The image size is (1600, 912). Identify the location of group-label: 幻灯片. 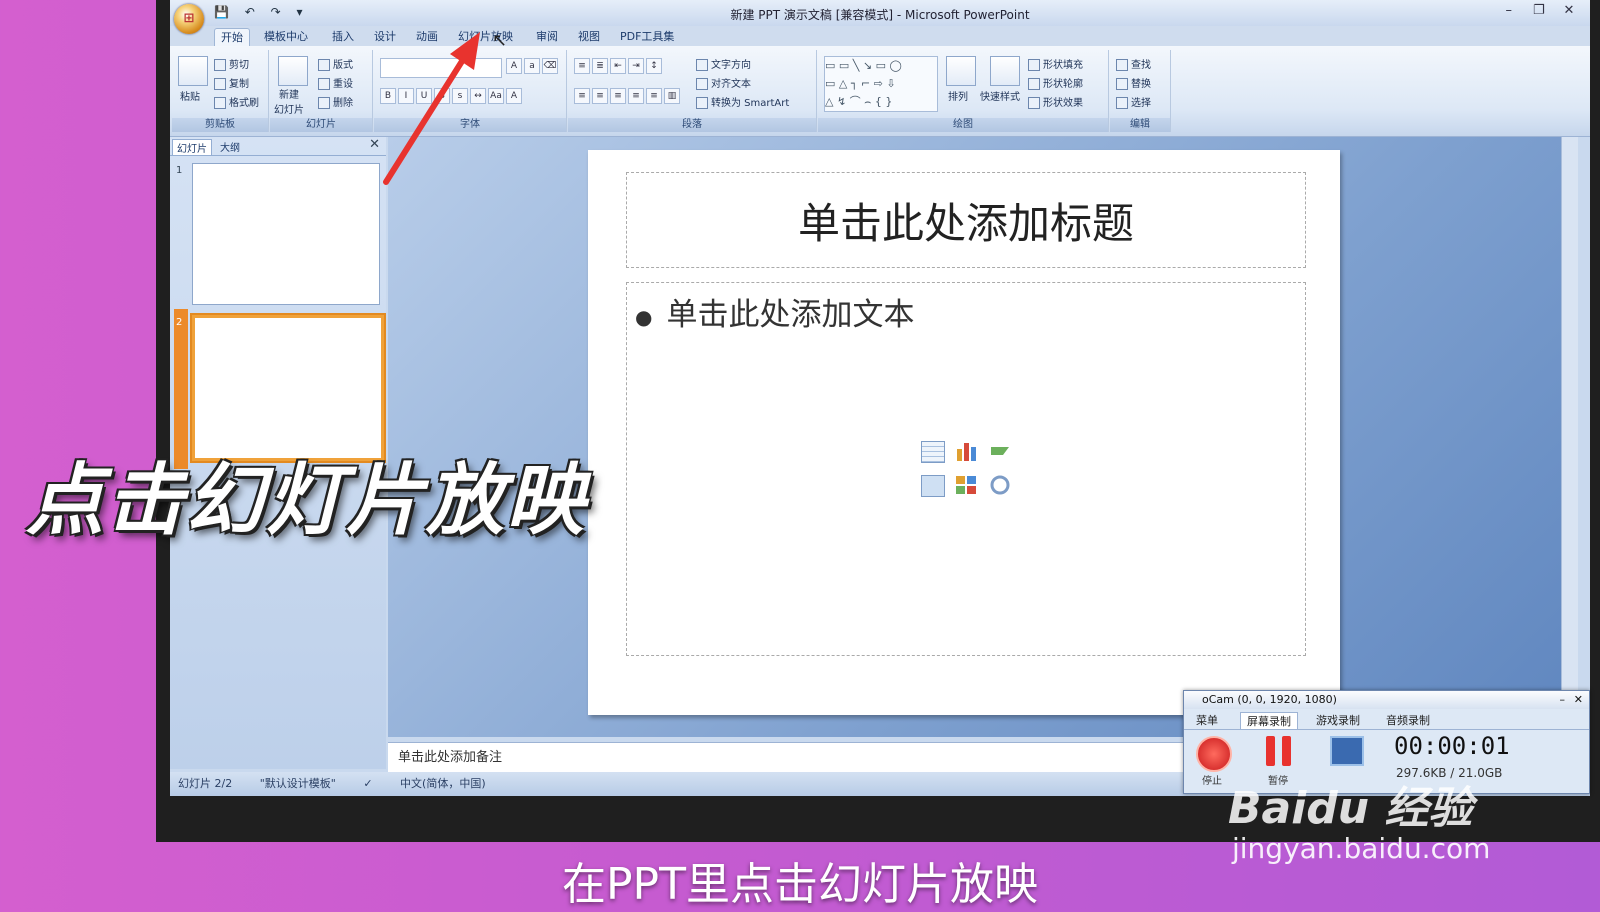
(321, 125).